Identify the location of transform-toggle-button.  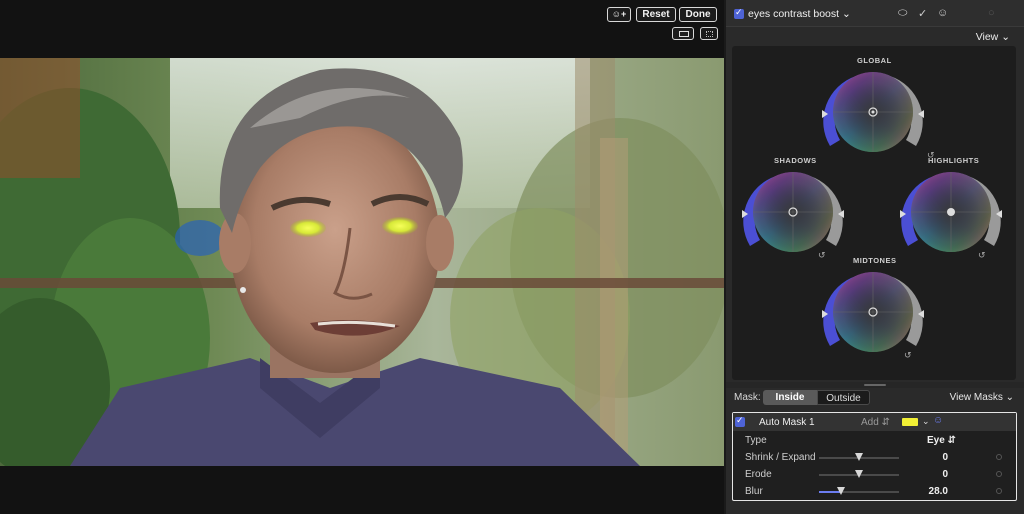
(709, 33).